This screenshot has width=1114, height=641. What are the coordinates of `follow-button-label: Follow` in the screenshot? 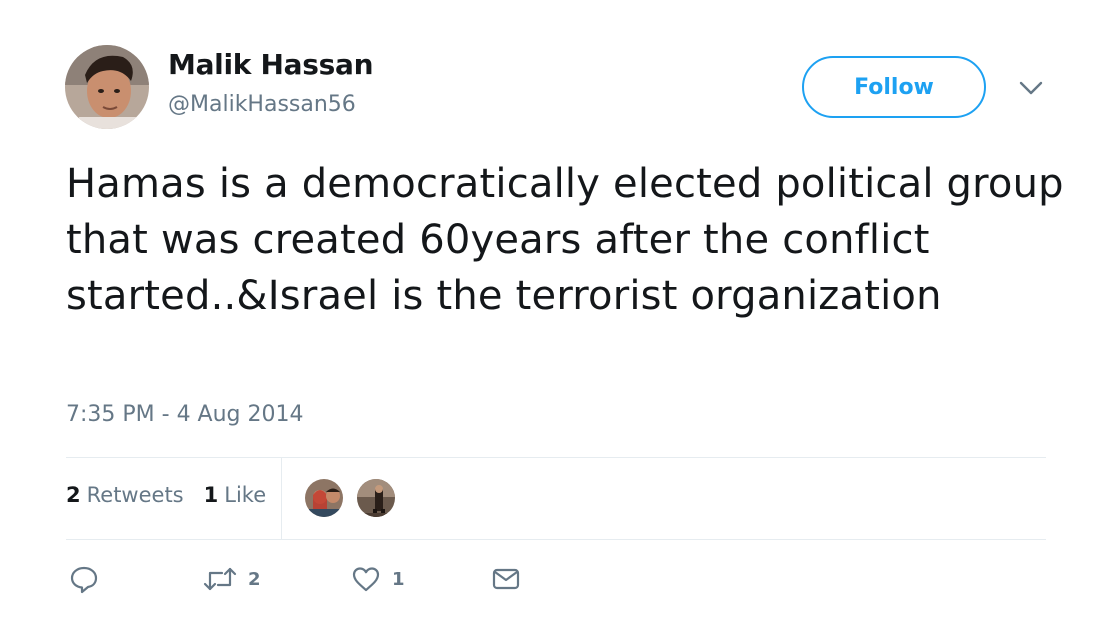 It's located at (894, 87).